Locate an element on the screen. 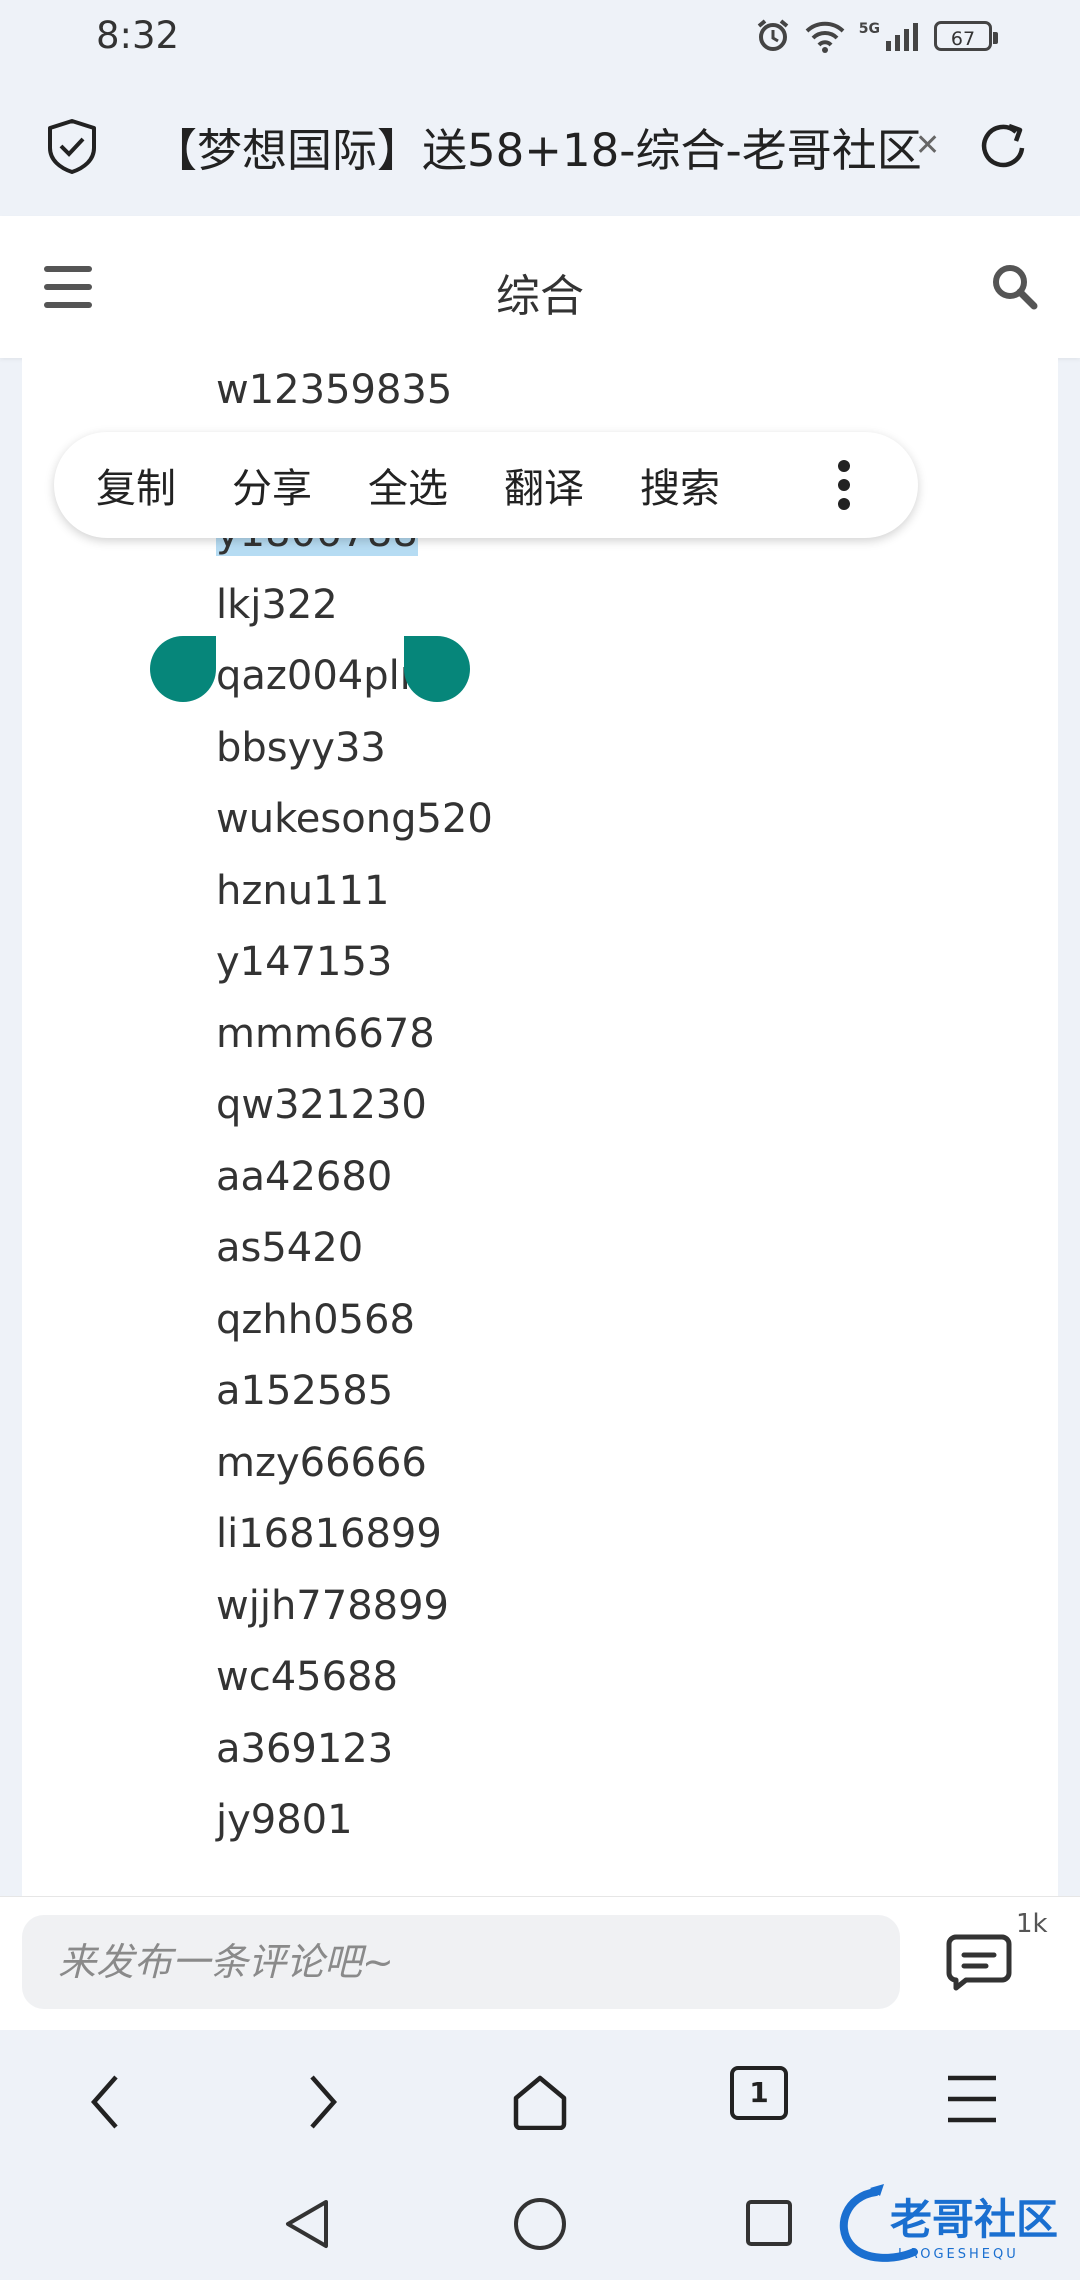 Image resolution: width=1080 pixels, height=2280 pixels. comment-input: 来发布一条评论吧~ is located at coordinates (461, 1962).